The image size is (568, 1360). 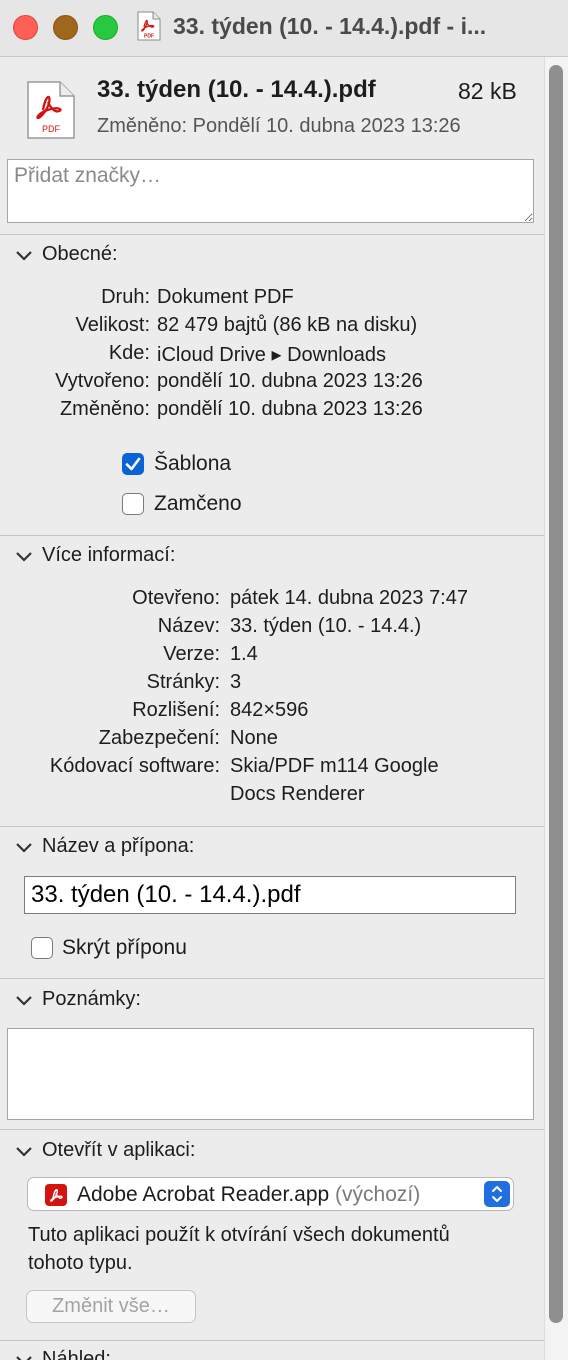 I want to click on close-window-button, so click(x=25, y=27).